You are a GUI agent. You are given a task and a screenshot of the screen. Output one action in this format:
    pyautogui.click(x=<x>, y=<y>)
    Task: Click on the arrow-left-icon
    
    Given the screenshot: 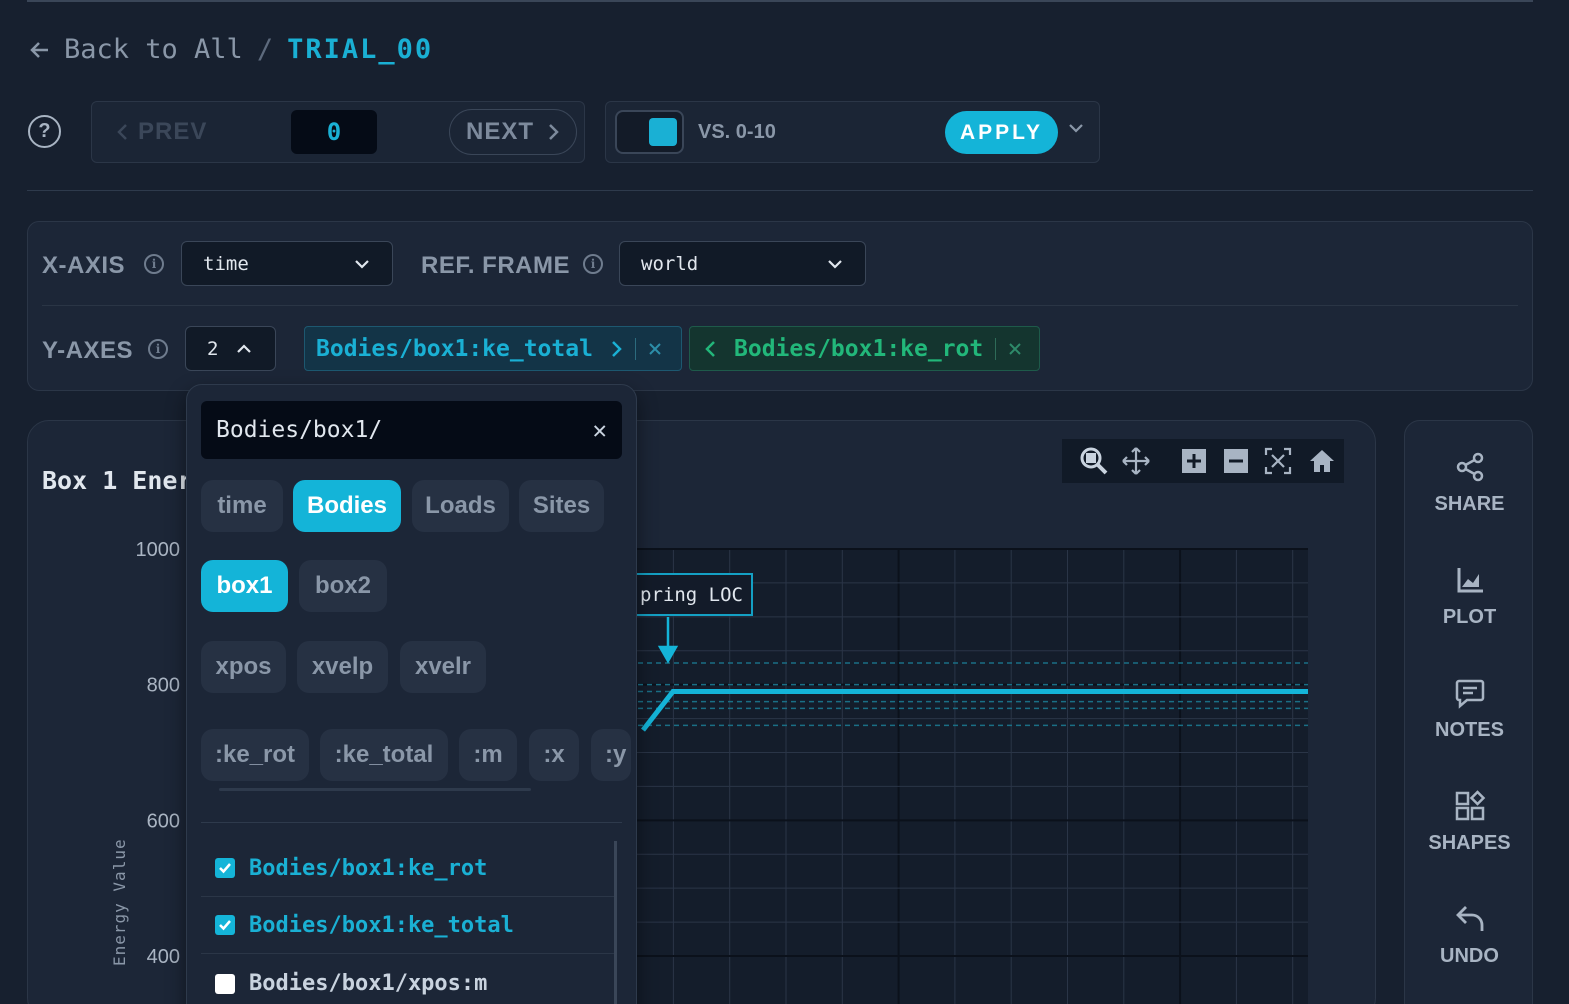 What is the action you would take?
    pyautogui.click(x=39, y=49)
    